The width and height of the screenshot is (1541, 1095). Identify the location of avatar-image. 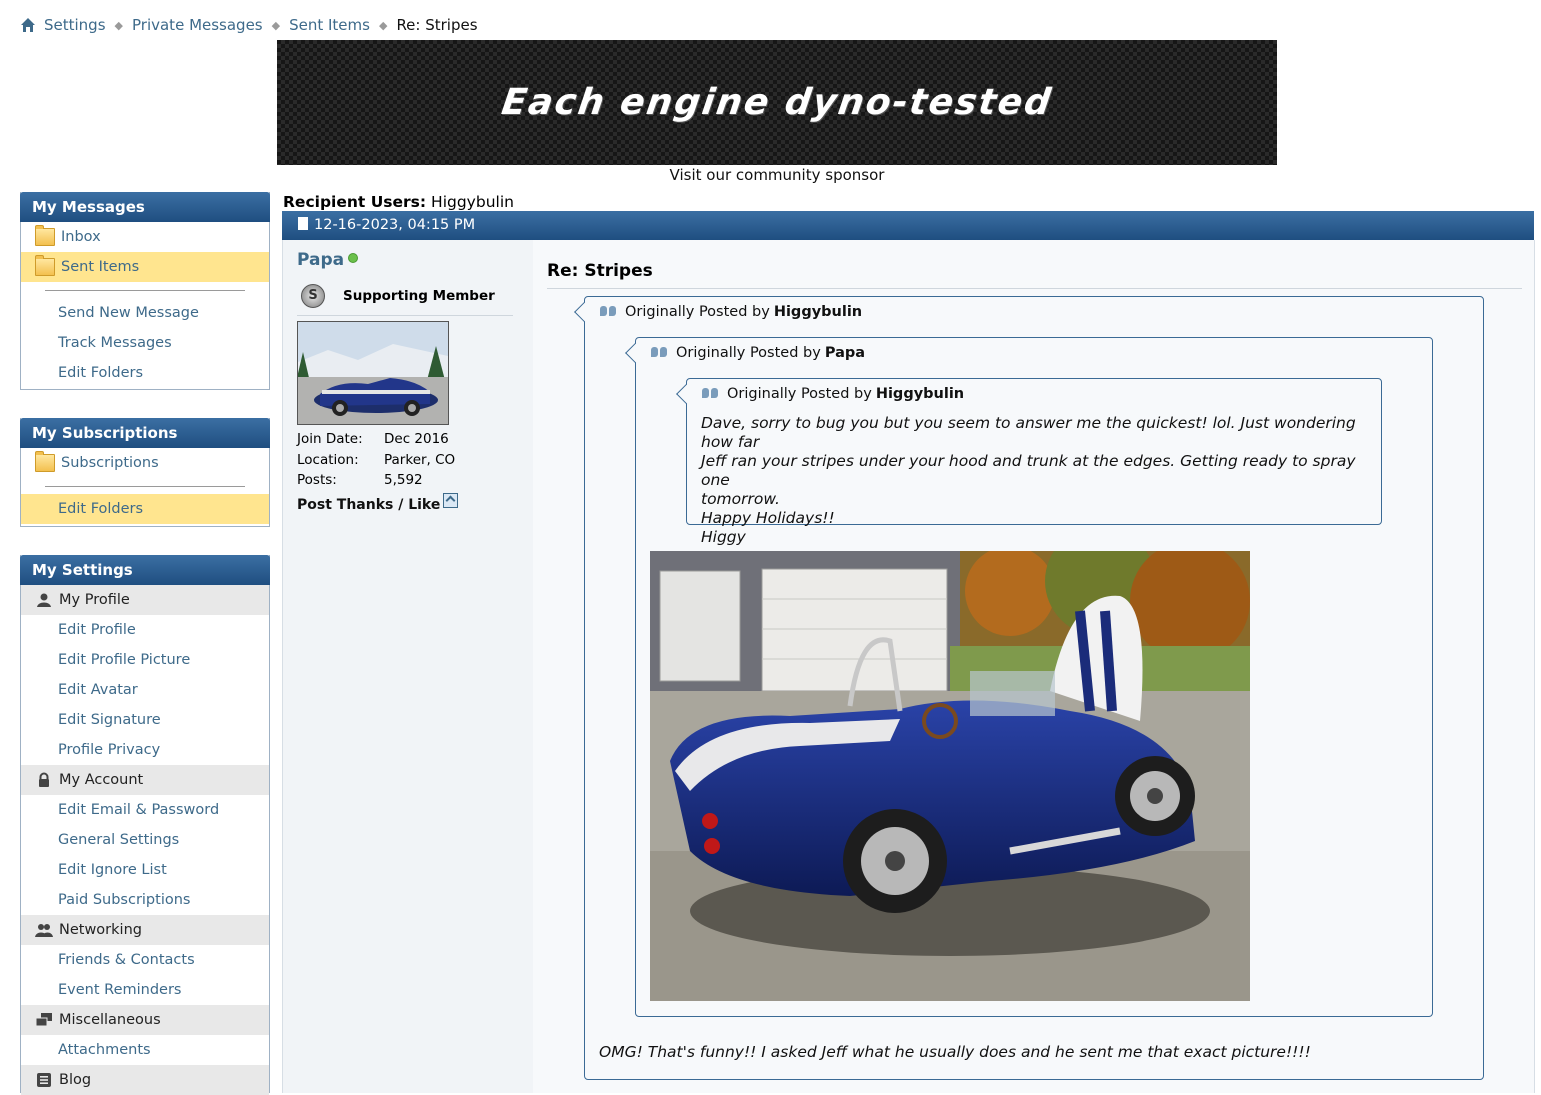
(373, 373).